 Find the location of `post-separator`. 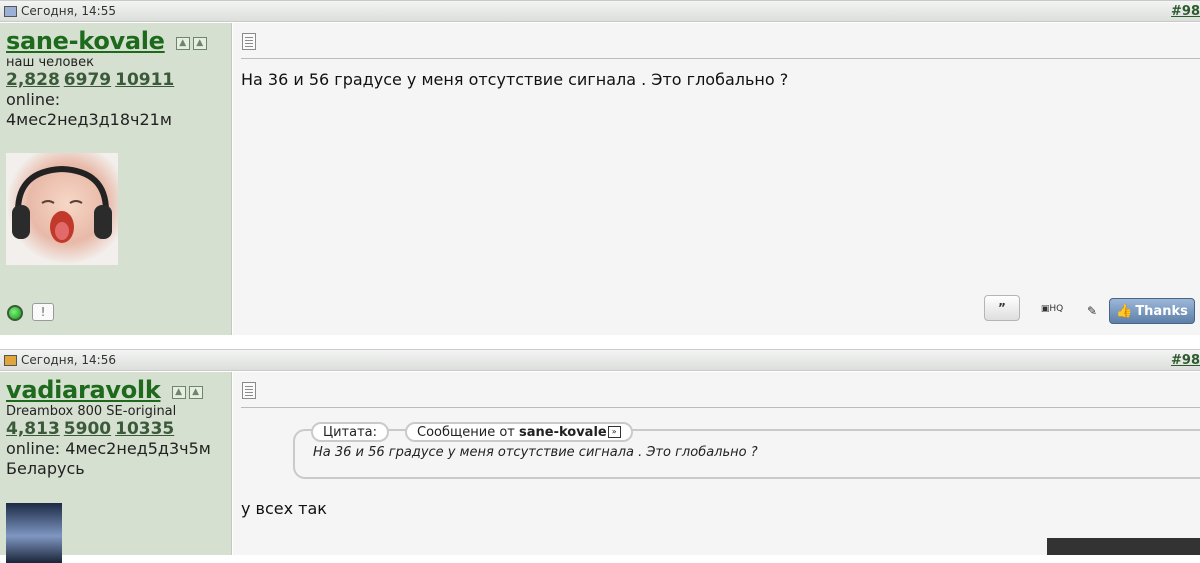

post-separator is located at coordinates (600, 343).